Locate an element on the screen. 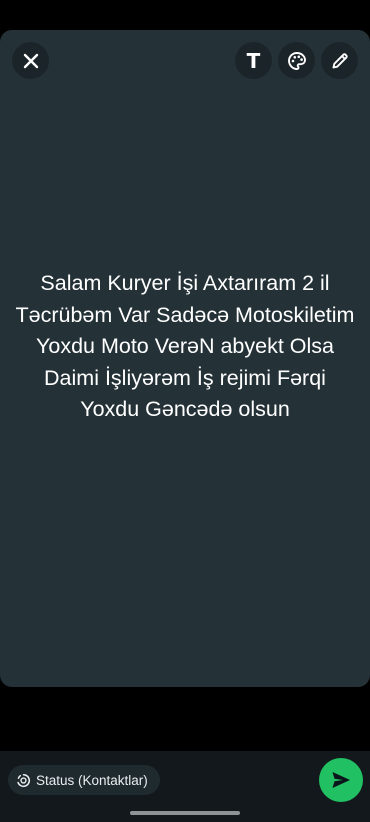 This screenshot has height=822, width=370. navigation-handle is located at coordinates (185, 813).